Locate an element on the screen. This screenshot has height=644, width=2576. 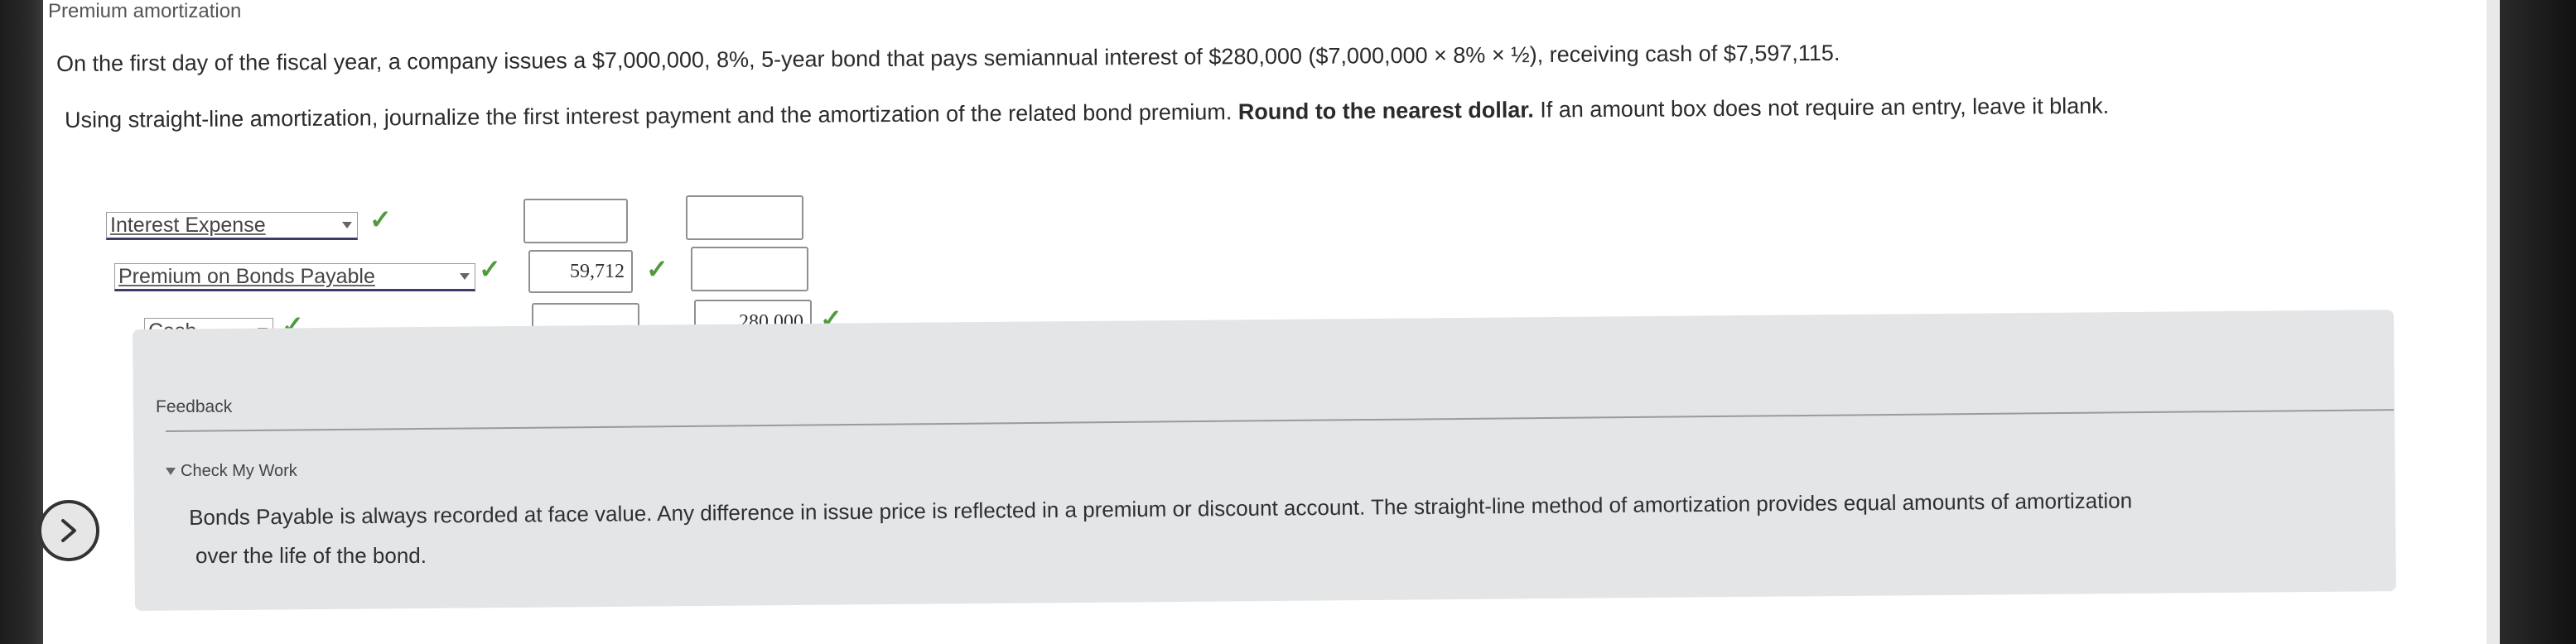
check-my-work-toggle: Check My Work is located at coordinates (232, 471).